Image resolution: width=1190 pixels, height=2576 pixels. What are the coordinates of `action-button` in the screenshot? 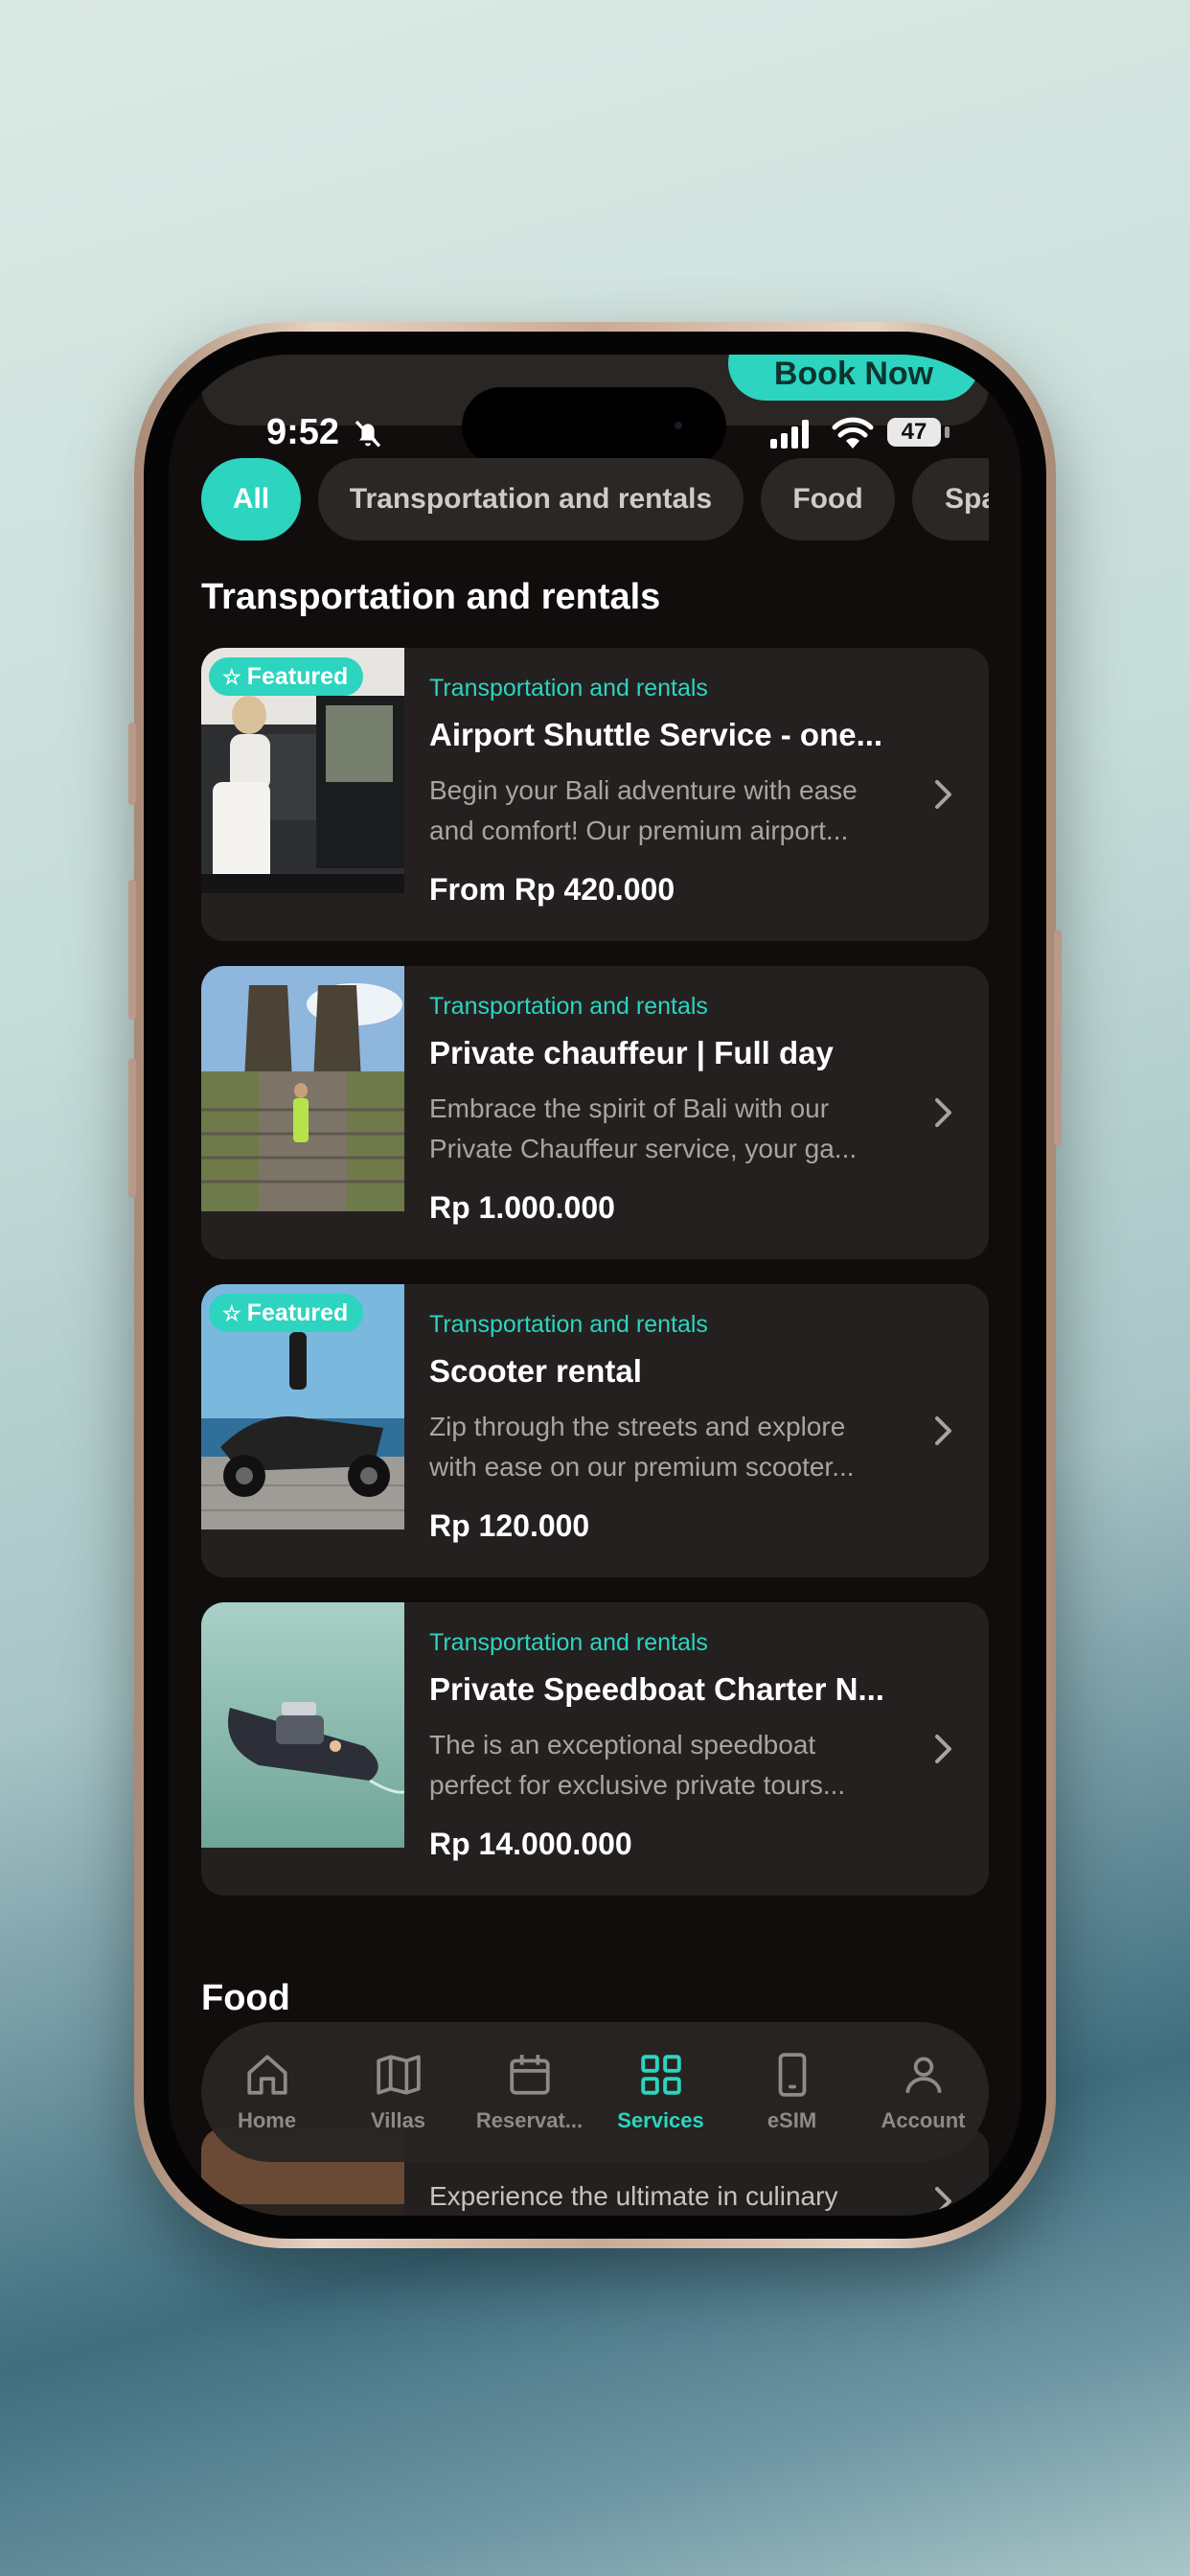 It's located at (132, 764).